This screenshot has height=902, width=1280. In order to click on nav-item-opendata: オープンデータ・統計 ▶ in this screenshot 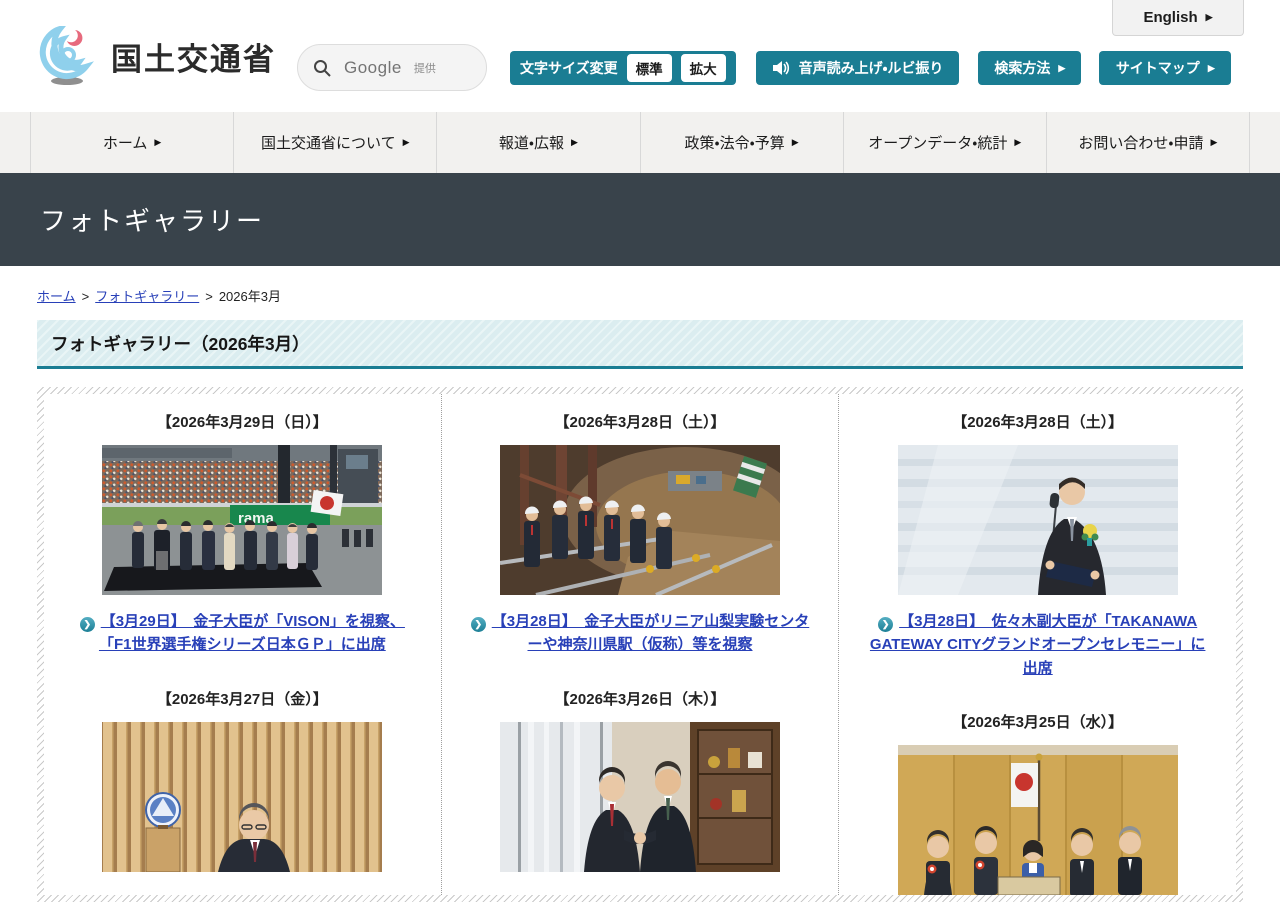, I will do `click(944, 142)`.